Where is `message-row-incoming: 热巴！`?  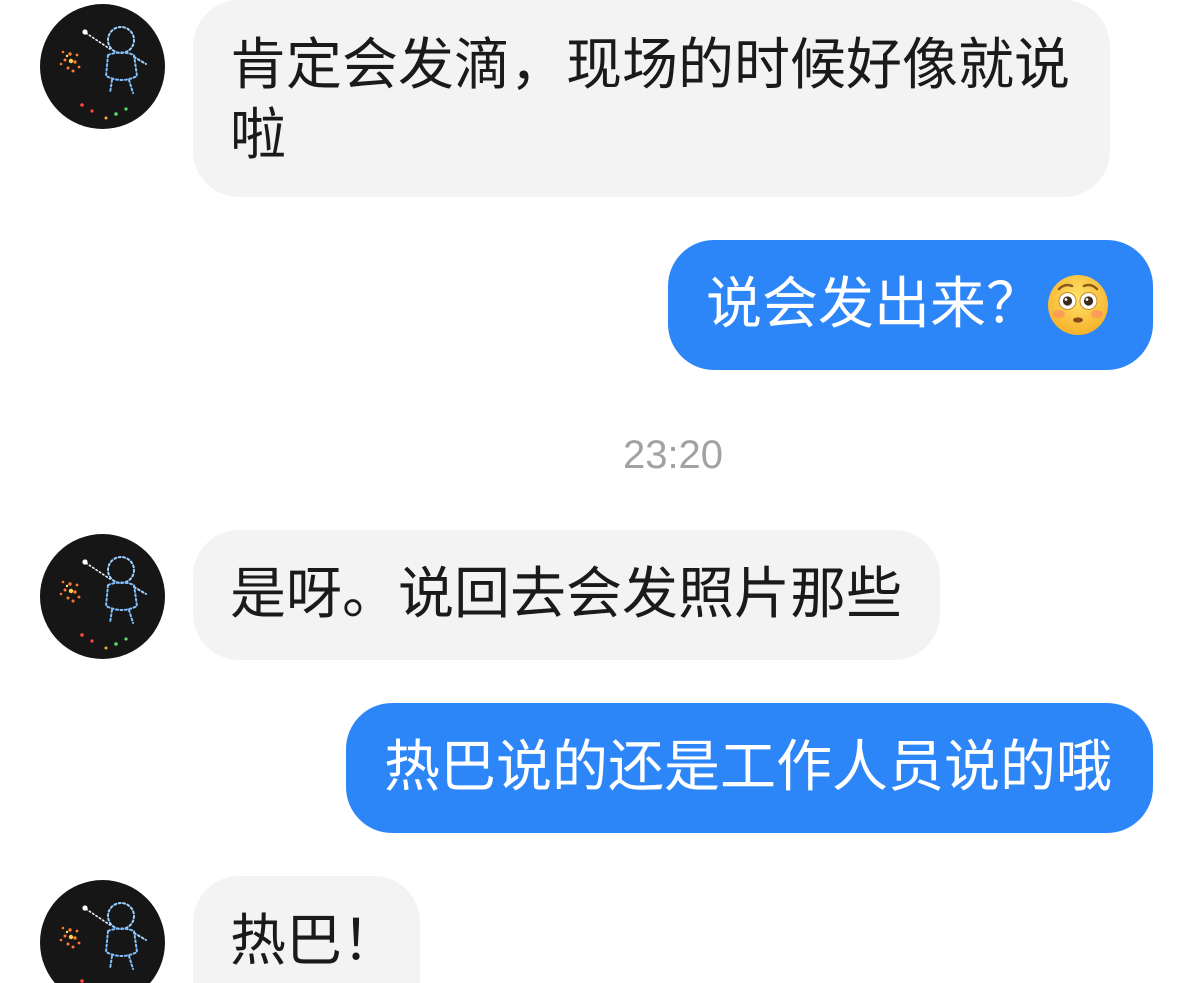 message-row-incoming: 热巴！ is located at coordinates (589, 929).